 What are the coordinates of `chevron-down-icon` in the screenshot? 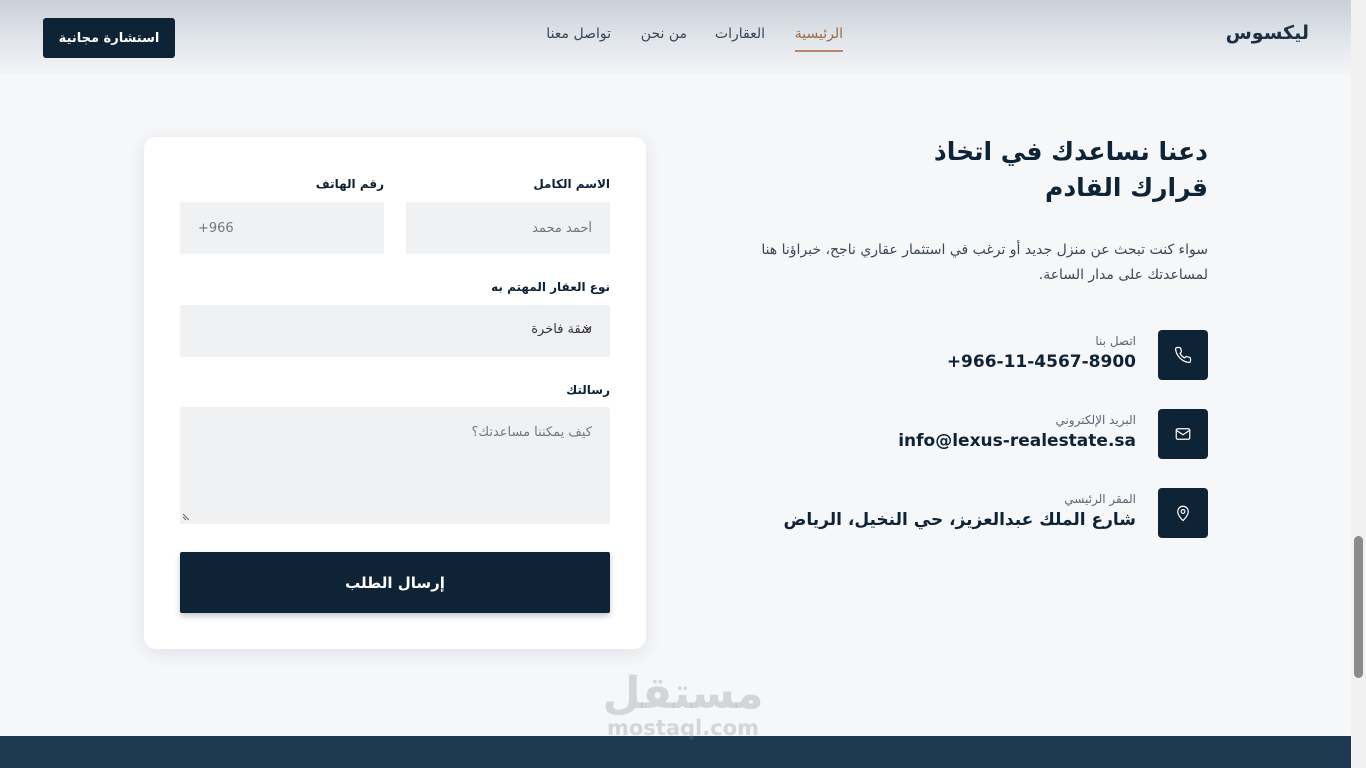 It's located at (587, 328).